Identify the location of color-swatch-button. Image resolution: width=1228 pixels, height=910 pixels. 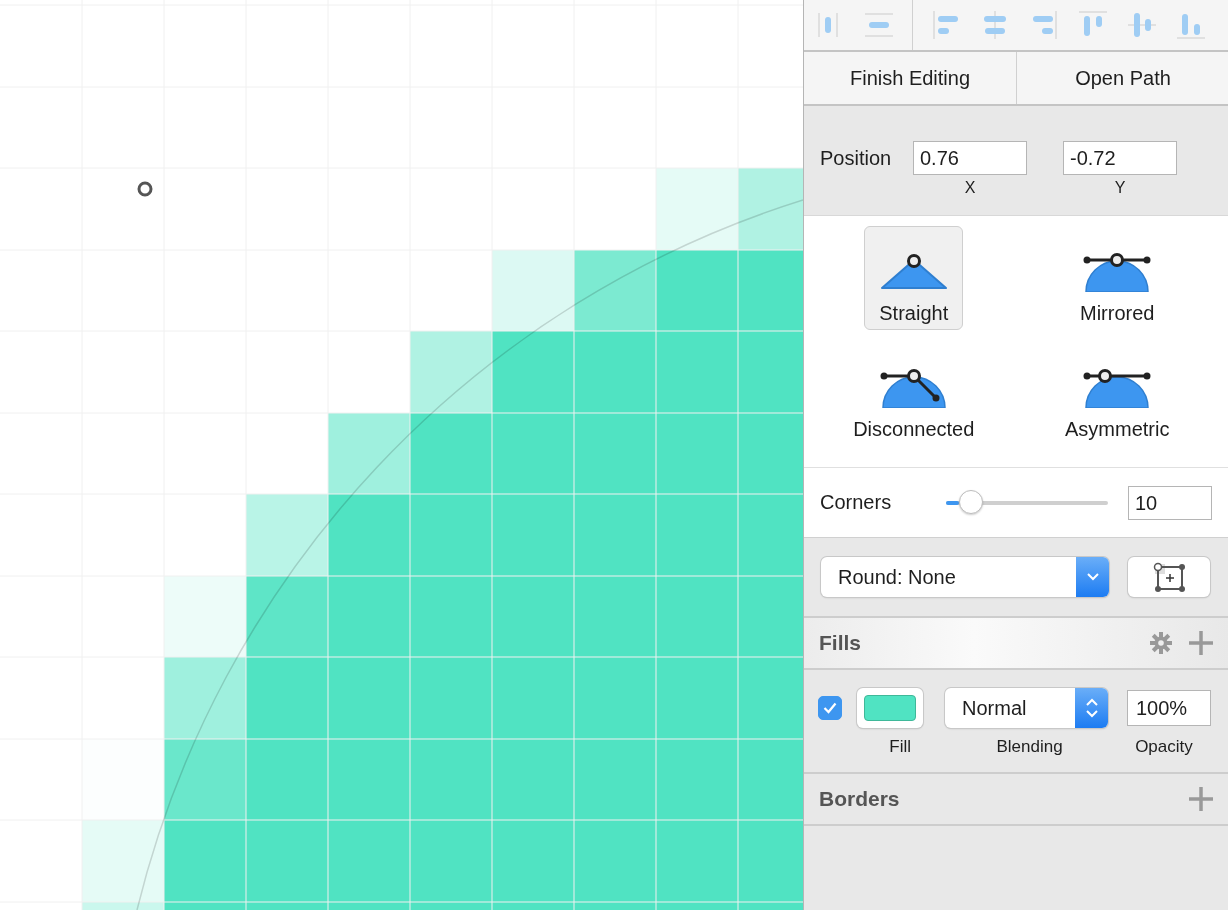
(890, 708).